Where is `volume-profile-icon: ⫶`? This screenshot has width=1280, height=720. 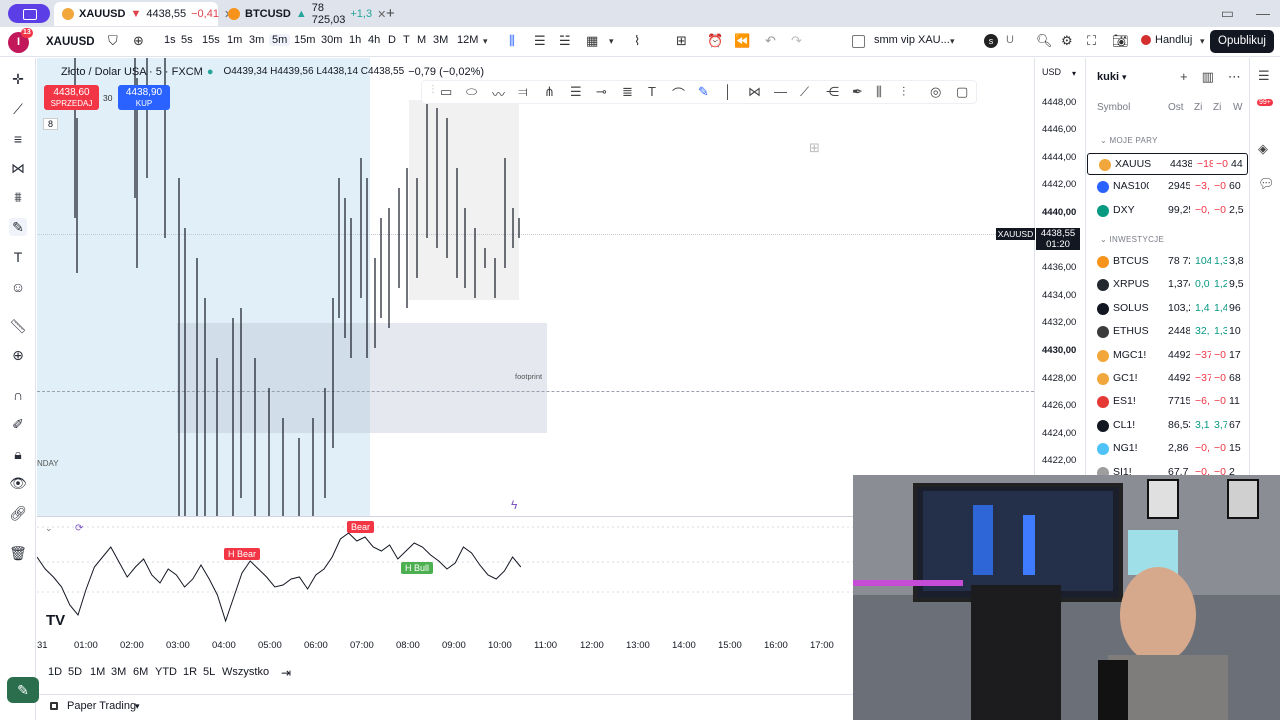 volume-profile-icon: ⫶ is located at coordinates (903, 92).